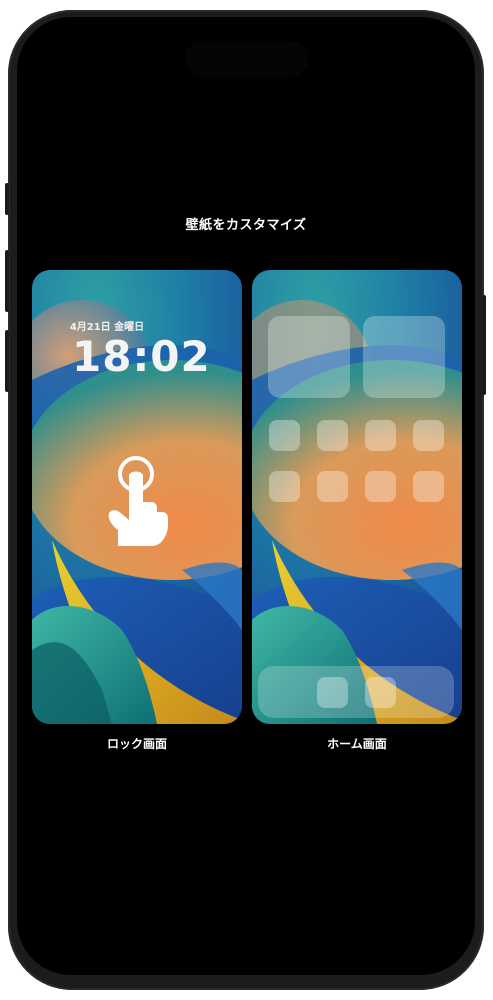 The width and height of the screenshot is (493, 1000). I want to click on hand-pointer-icon, so click(138, 501).